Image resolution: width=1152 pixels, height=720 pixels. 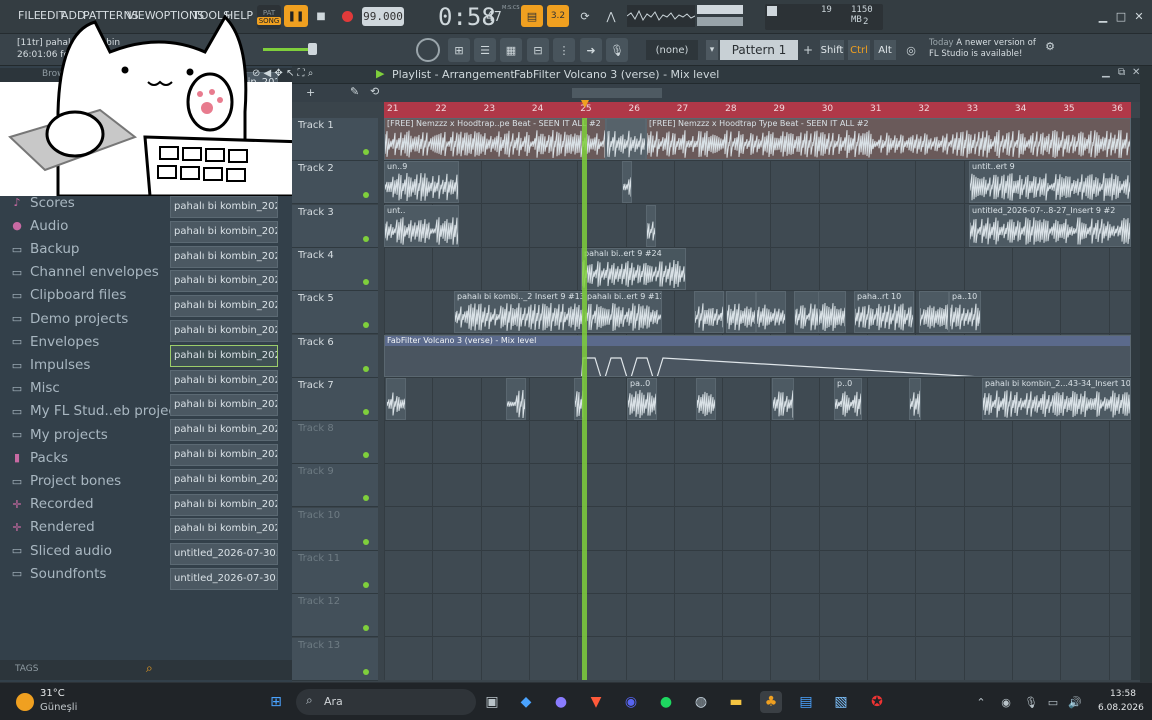 What do you see at coordinates (65, 481) in the screenshot?
I see `browser-item: ▭ Project bones` at bounding box center [65, 481].